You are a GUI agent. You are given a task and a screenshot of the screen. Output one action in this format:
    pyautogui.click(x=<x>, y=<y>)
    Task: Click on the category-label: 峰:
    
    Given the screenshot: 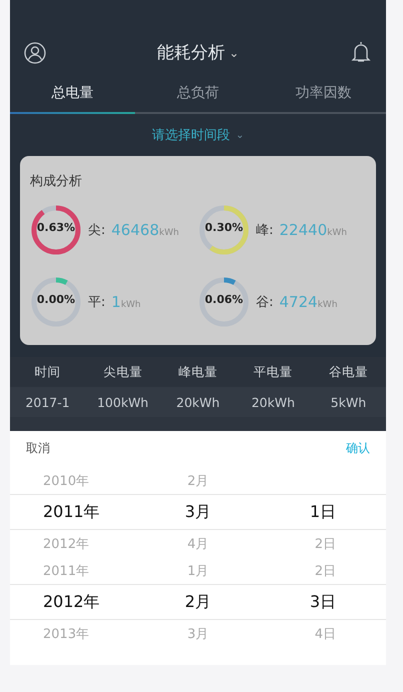 What is the action you would take?
    pyautogui.click(x=265, y=230)
    